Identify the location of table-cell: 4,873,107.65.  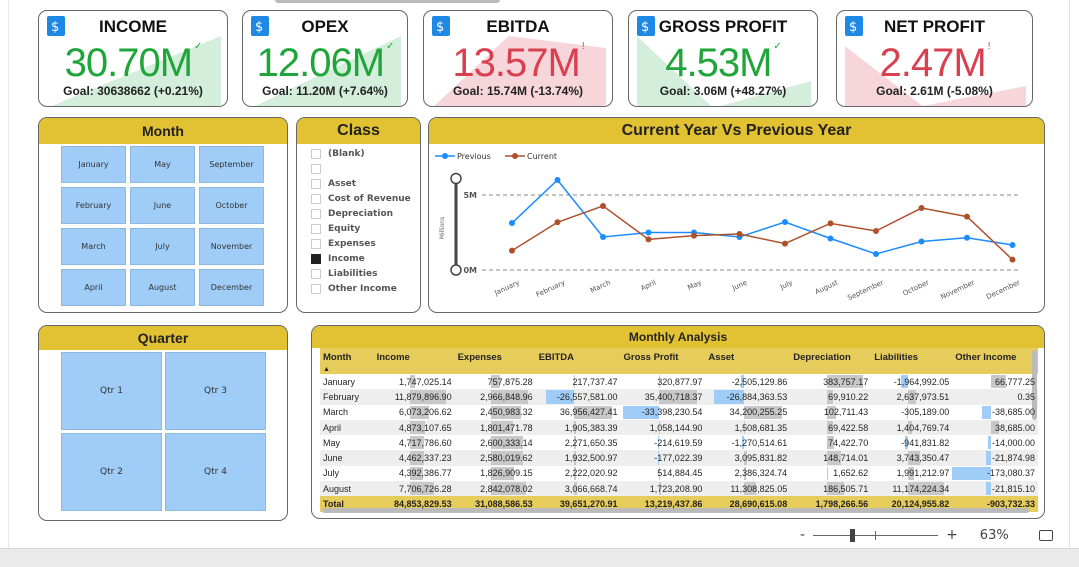
(414, 427).